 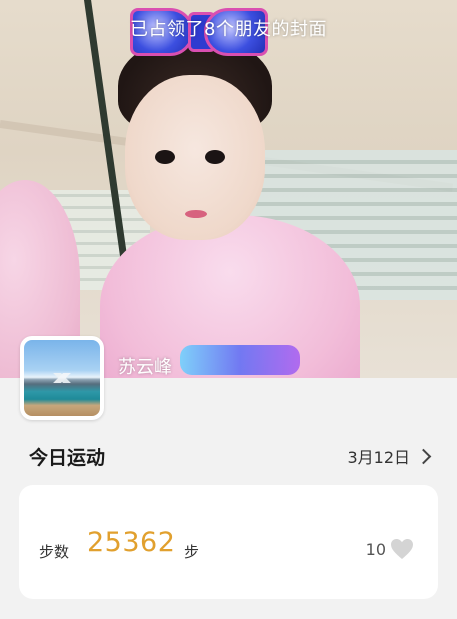 I want to click on avatar, so click(x=62, y=378).